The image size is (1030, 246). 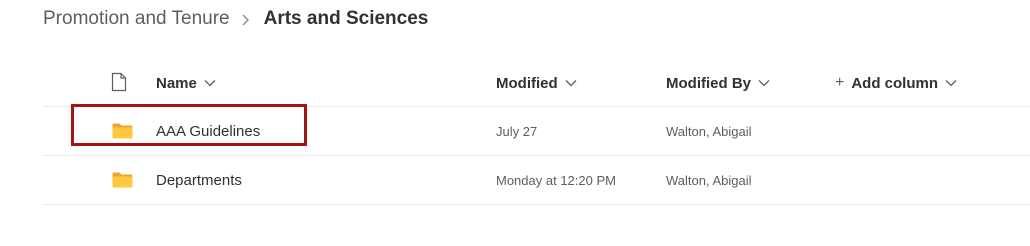 What do you see at coordinates (840, 82) in the screenshot?
I see `plus-icon: +` at bounding box center [840, 82].